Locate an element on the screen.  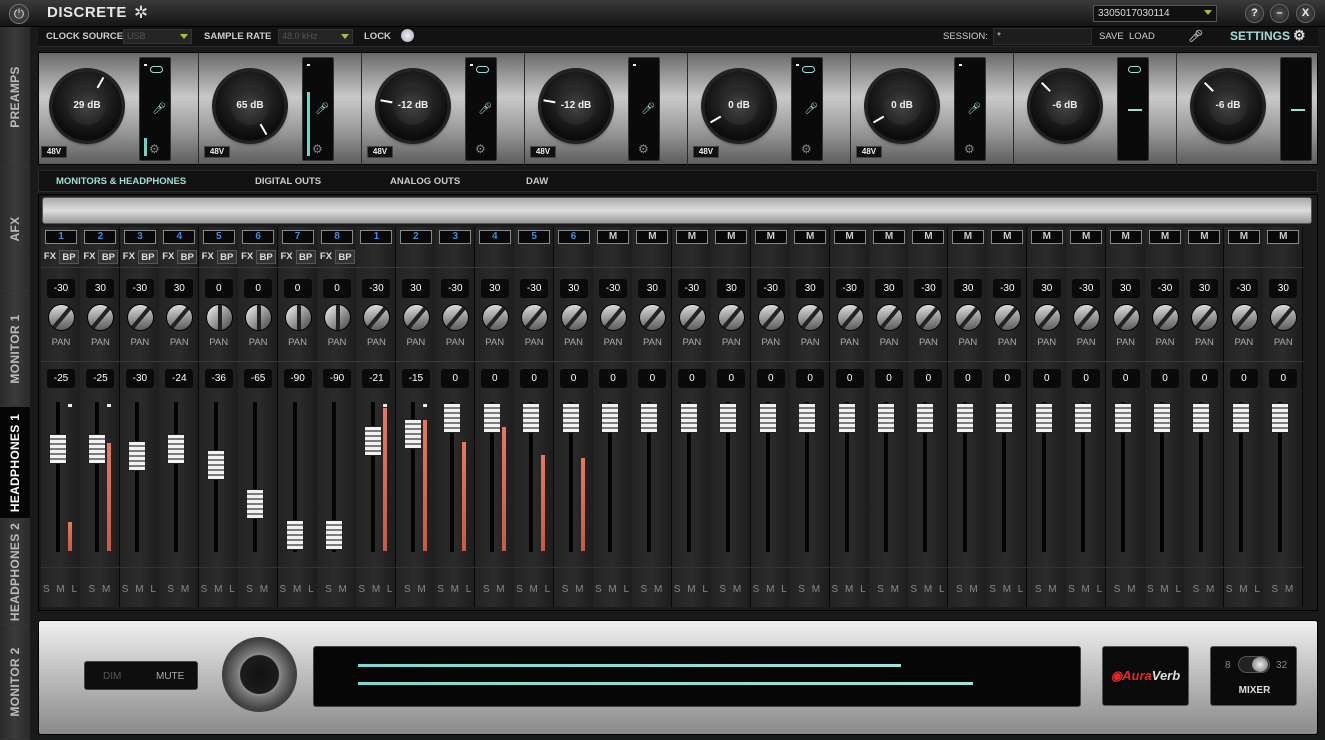
close-button: X is located at coordinates (1305, 13).